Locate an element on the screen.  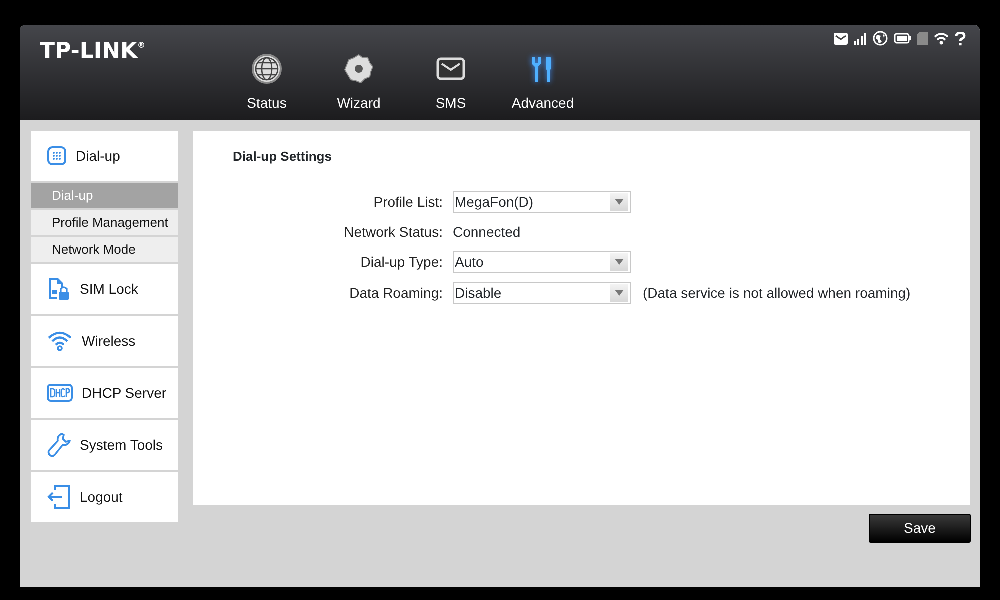
save-button: Save is located at coordinates (920, 528).